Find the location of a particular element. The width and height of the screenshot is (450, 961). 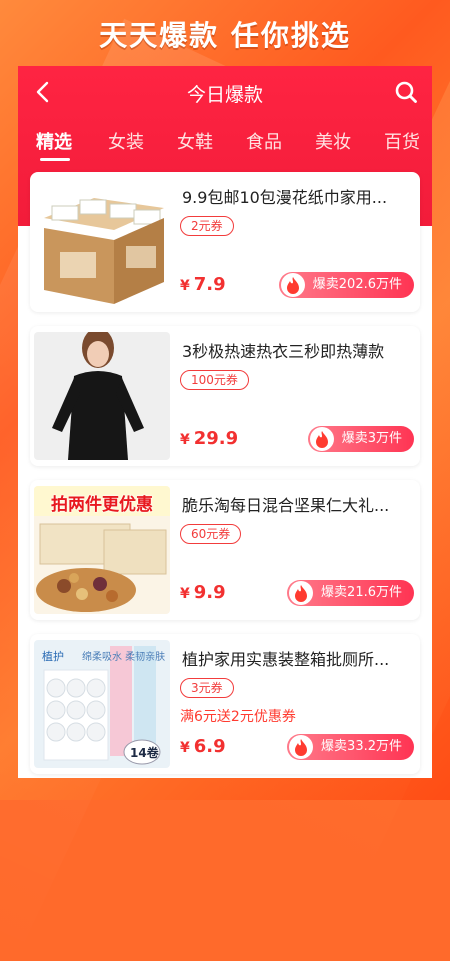

image-overlay-text: 拍两件更优惠 is located at coordinates (102, 505).